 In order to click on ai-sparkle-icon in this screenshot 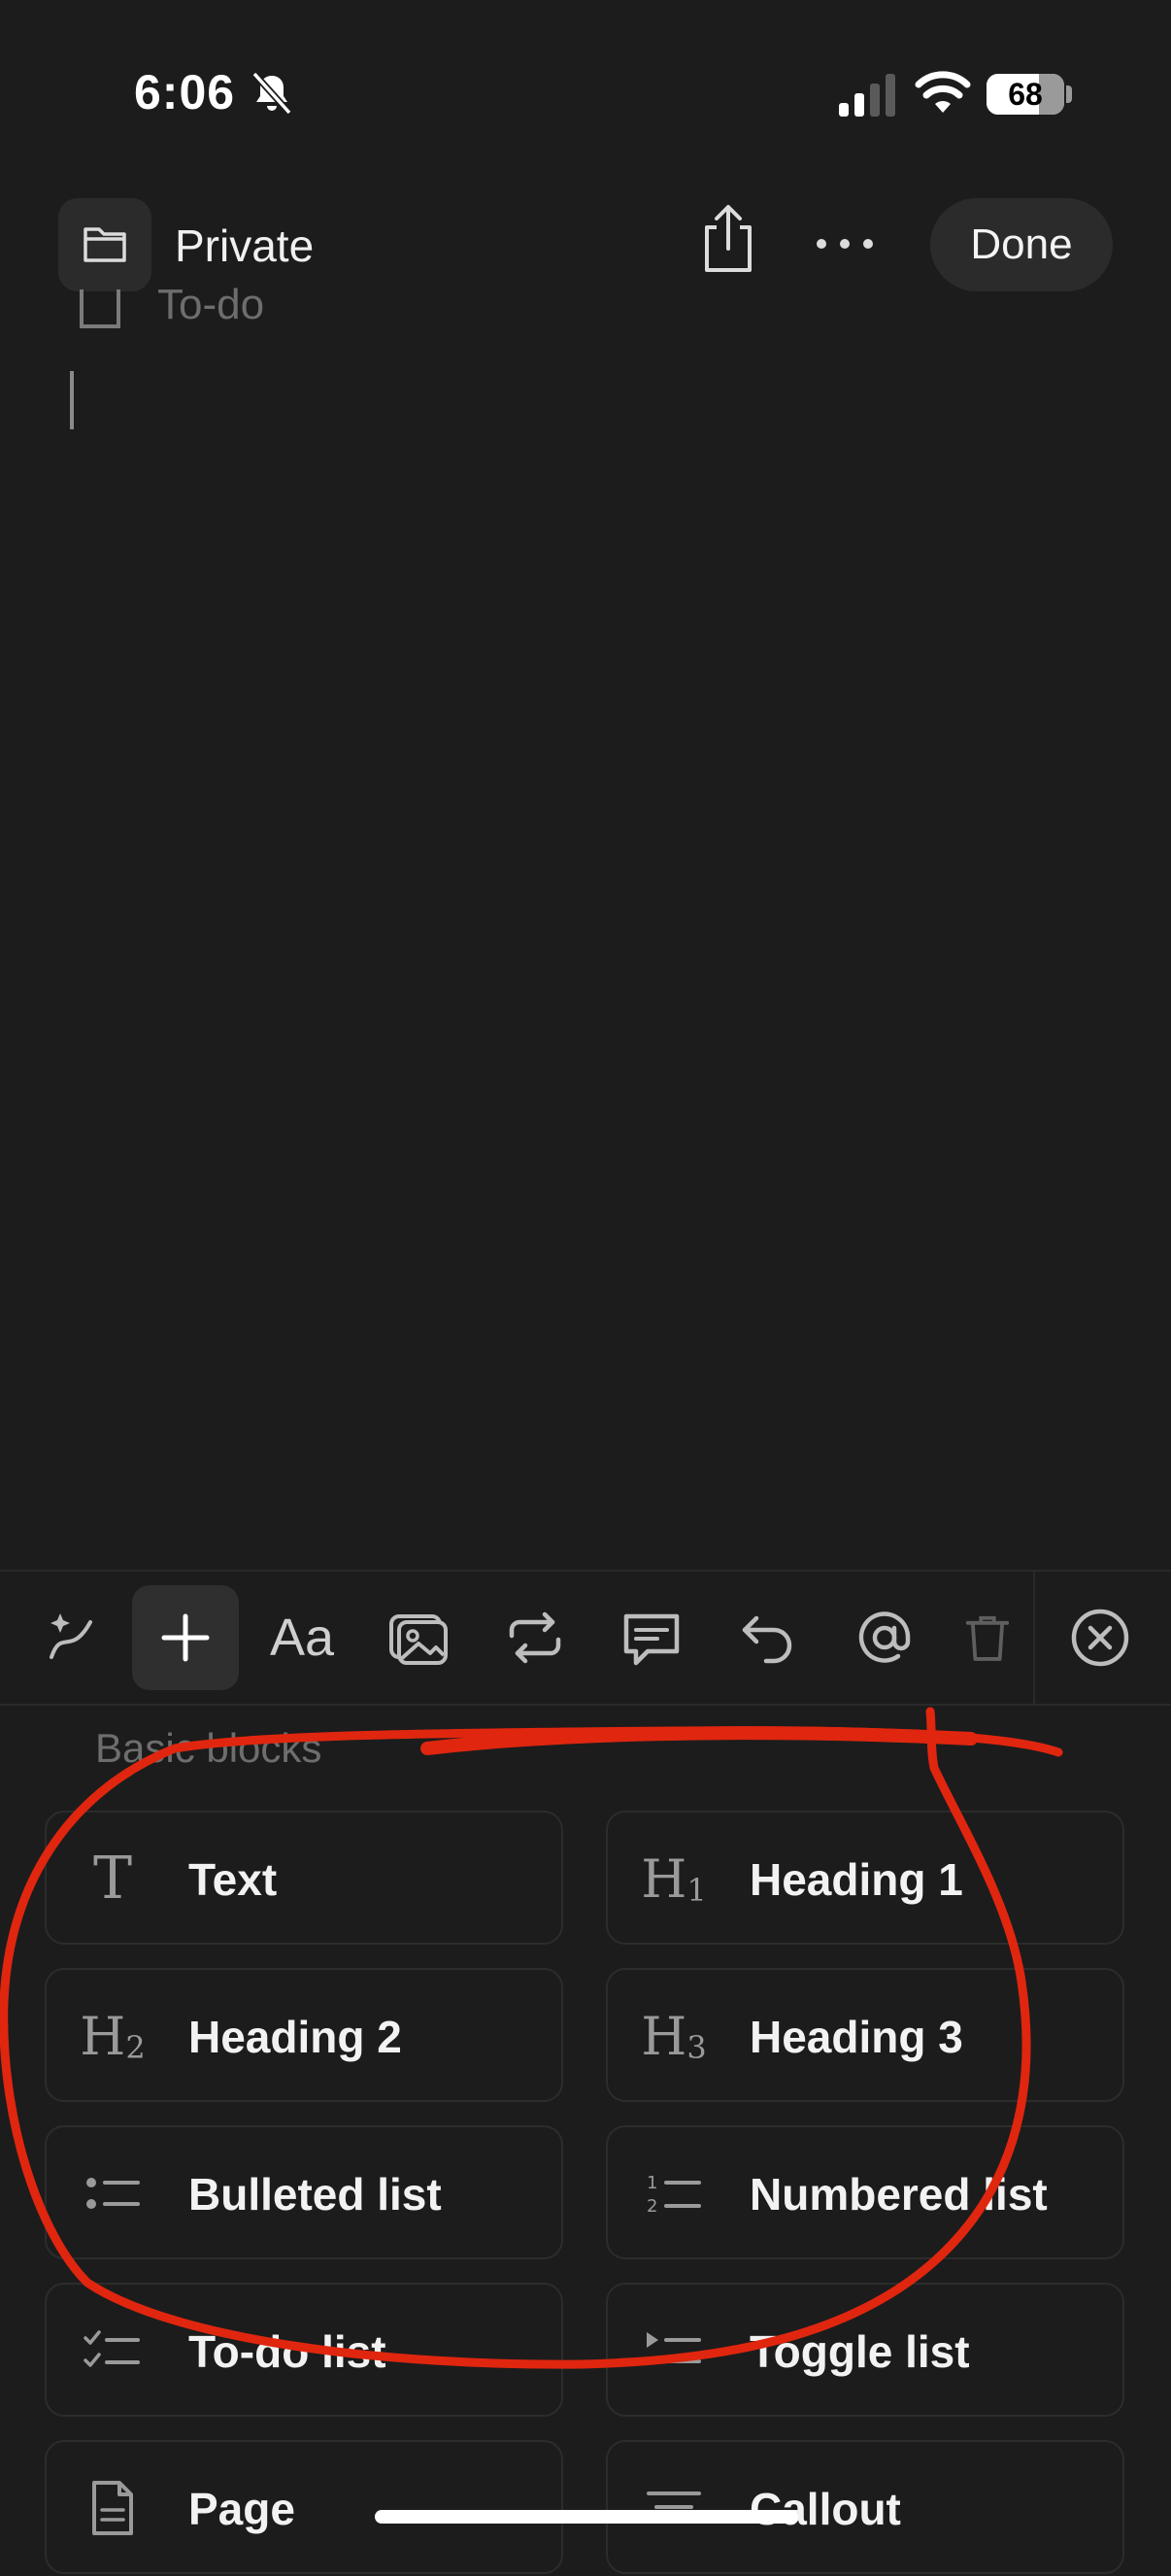, I will do `click(71, 1636)`.